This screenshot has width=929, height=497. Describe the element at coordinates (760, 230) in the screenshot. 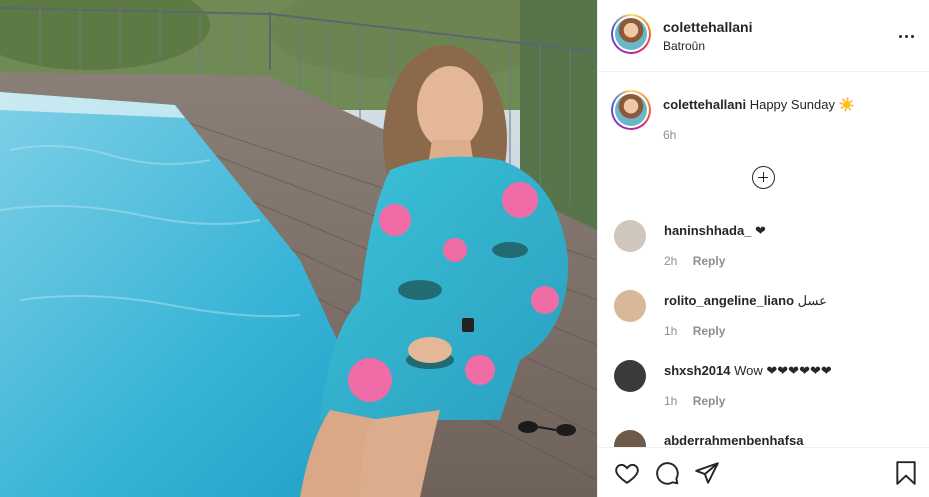

I see `comment-body: ❤` at that location.